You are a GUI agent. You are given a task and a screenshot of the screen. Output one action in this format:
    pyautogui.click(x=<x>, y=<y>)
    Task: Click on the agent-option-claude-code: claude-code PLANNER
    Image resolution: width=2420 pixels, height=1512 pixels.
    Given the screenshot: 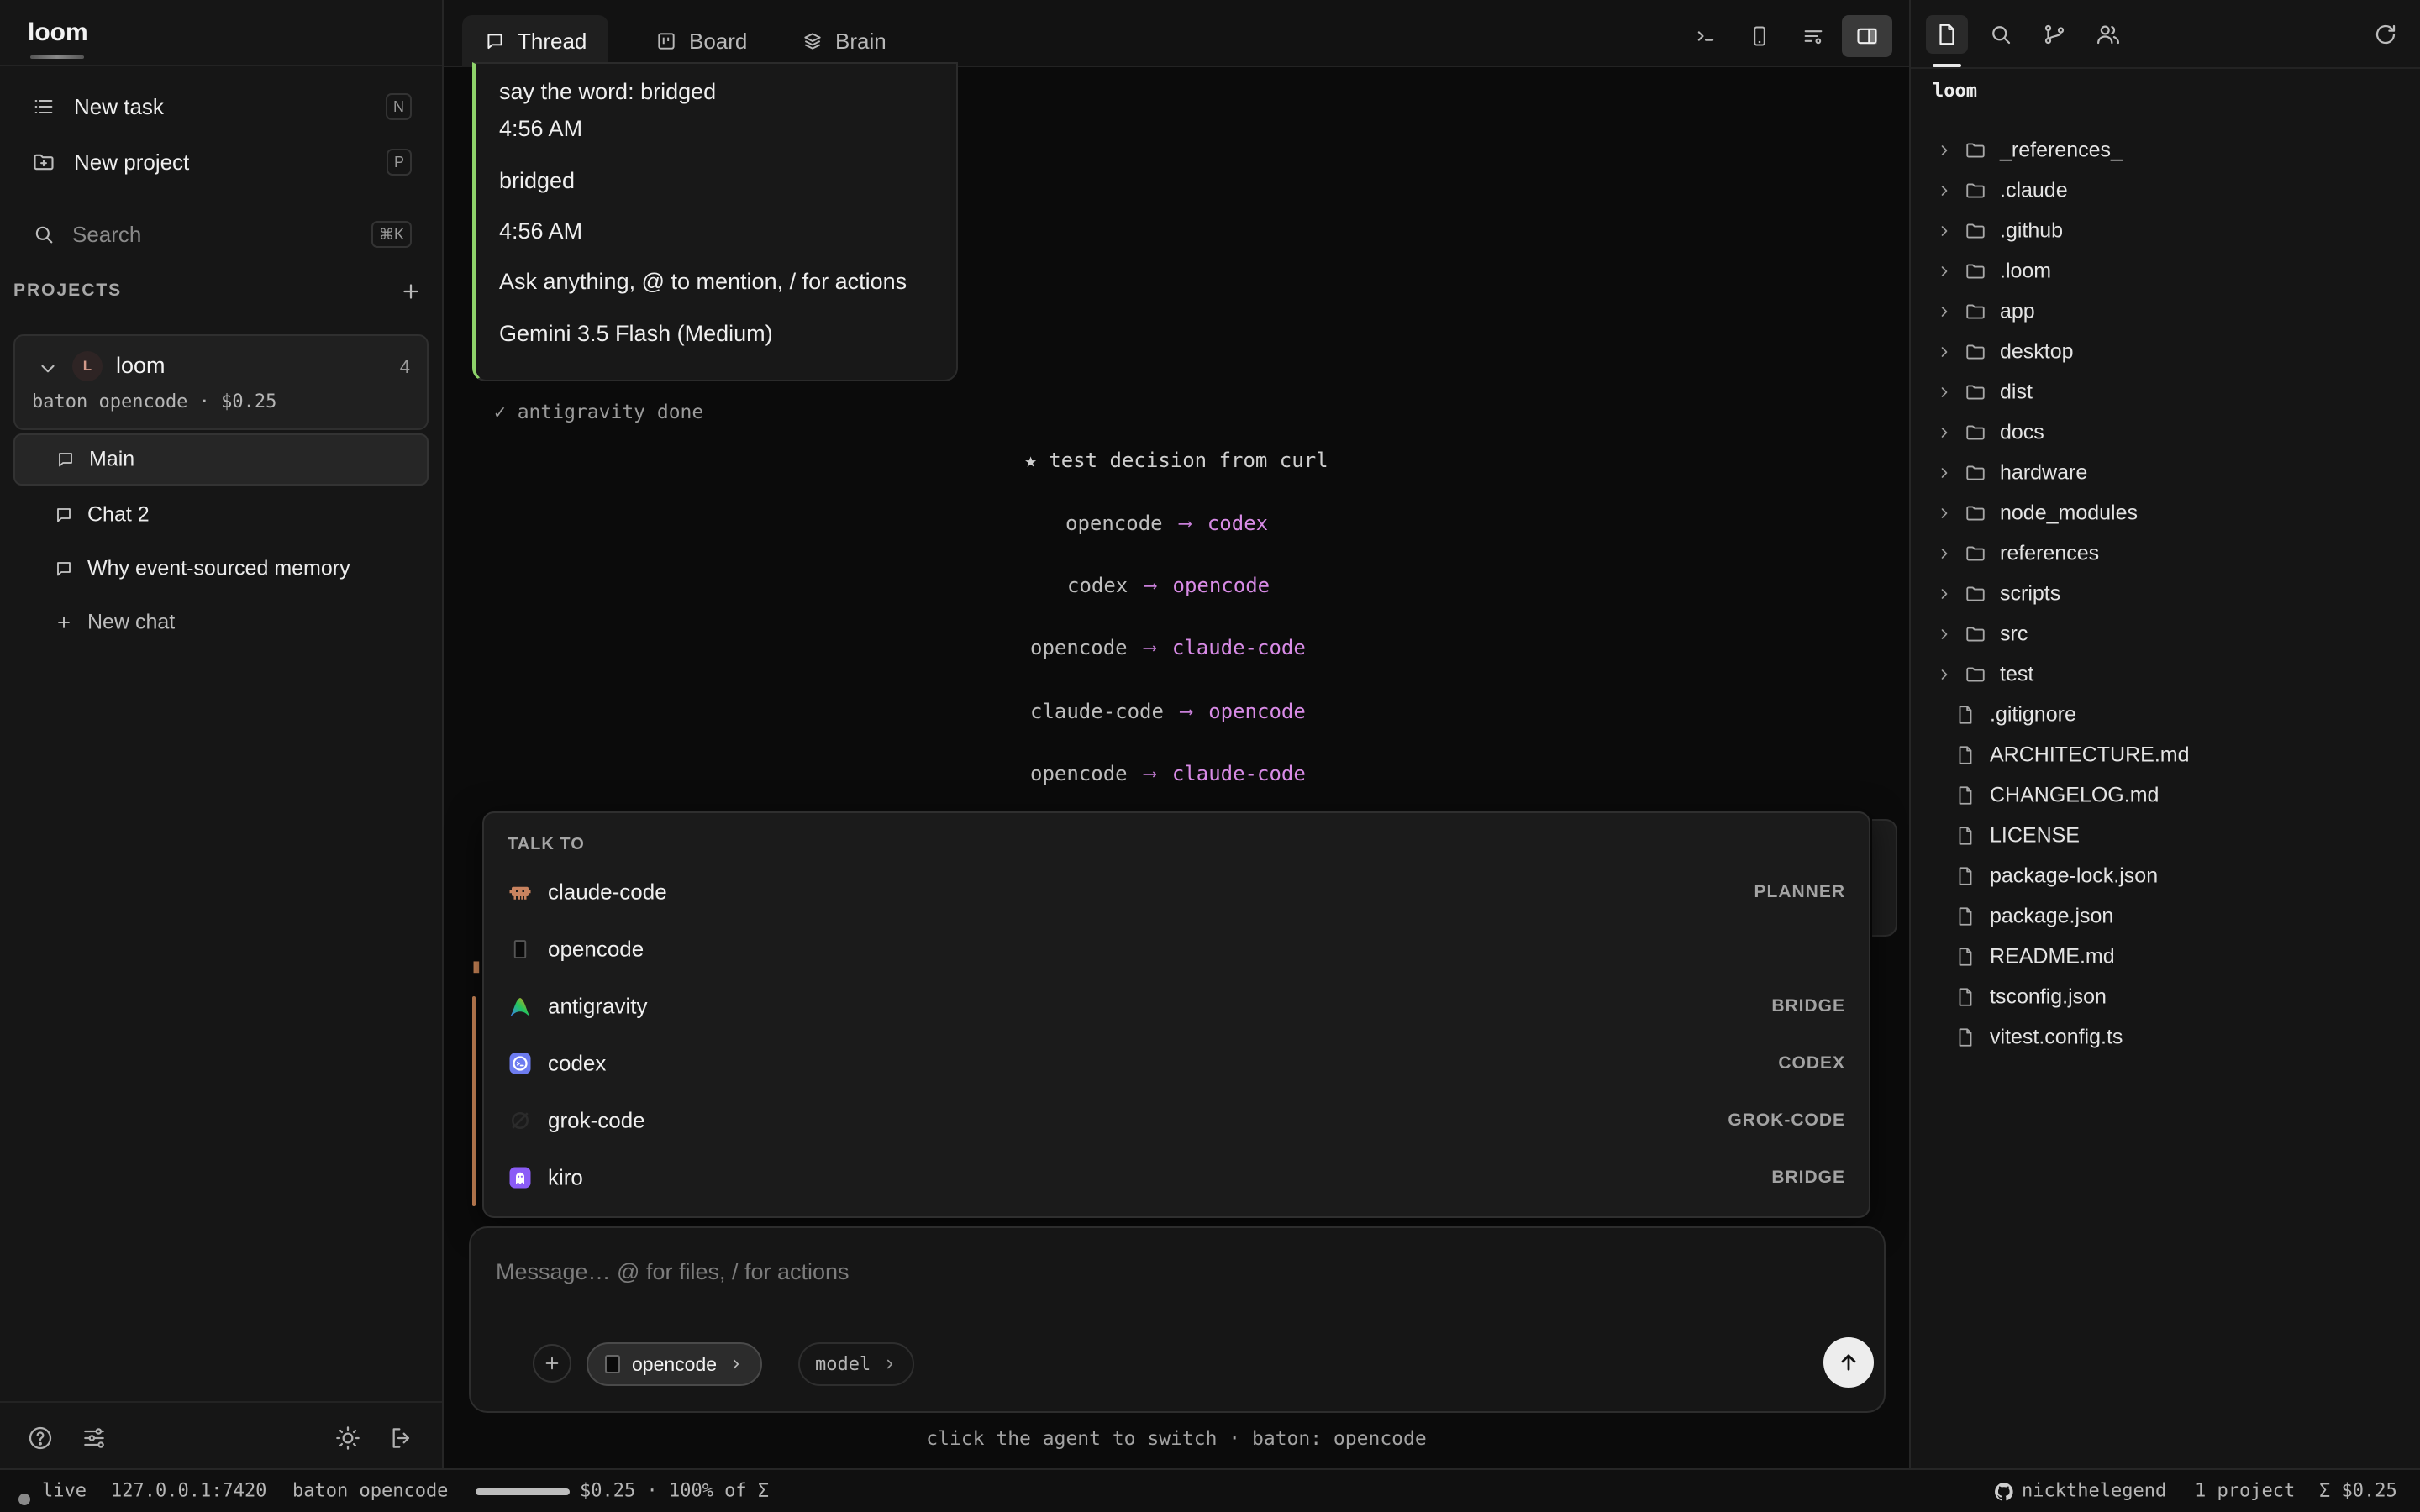 What is the action you would take?
    pyautogui.click(x=1176, y=892)
    